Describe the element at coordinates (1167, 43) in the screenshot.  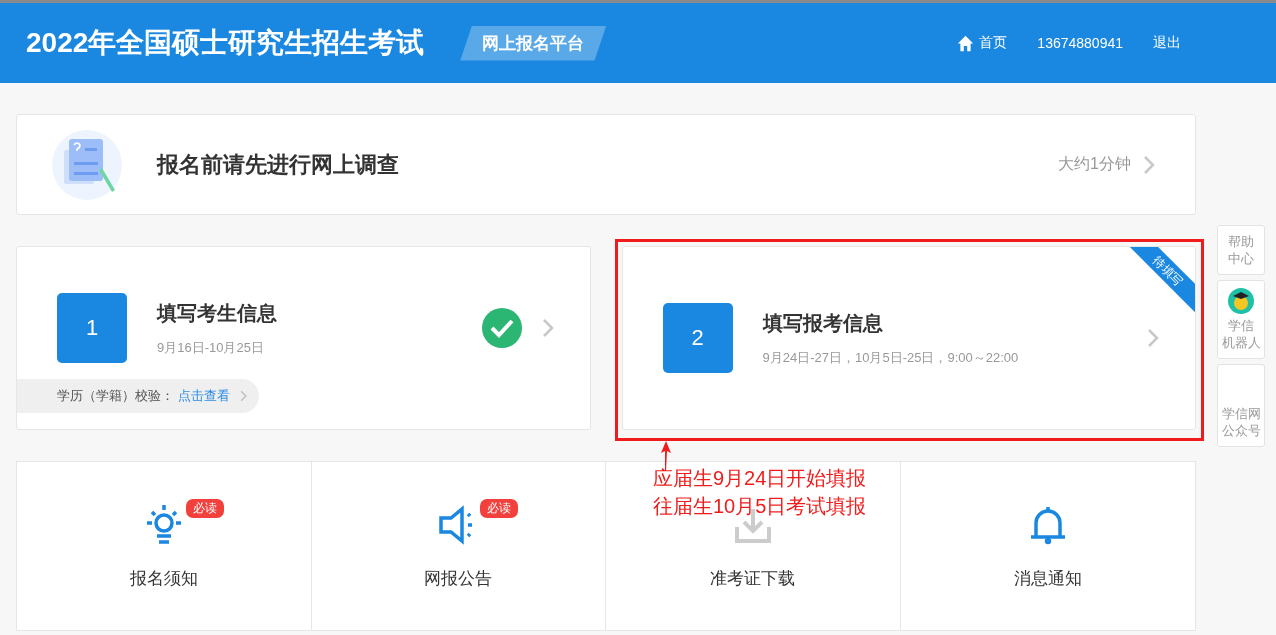
I see `nav-link: 退出` at that location.